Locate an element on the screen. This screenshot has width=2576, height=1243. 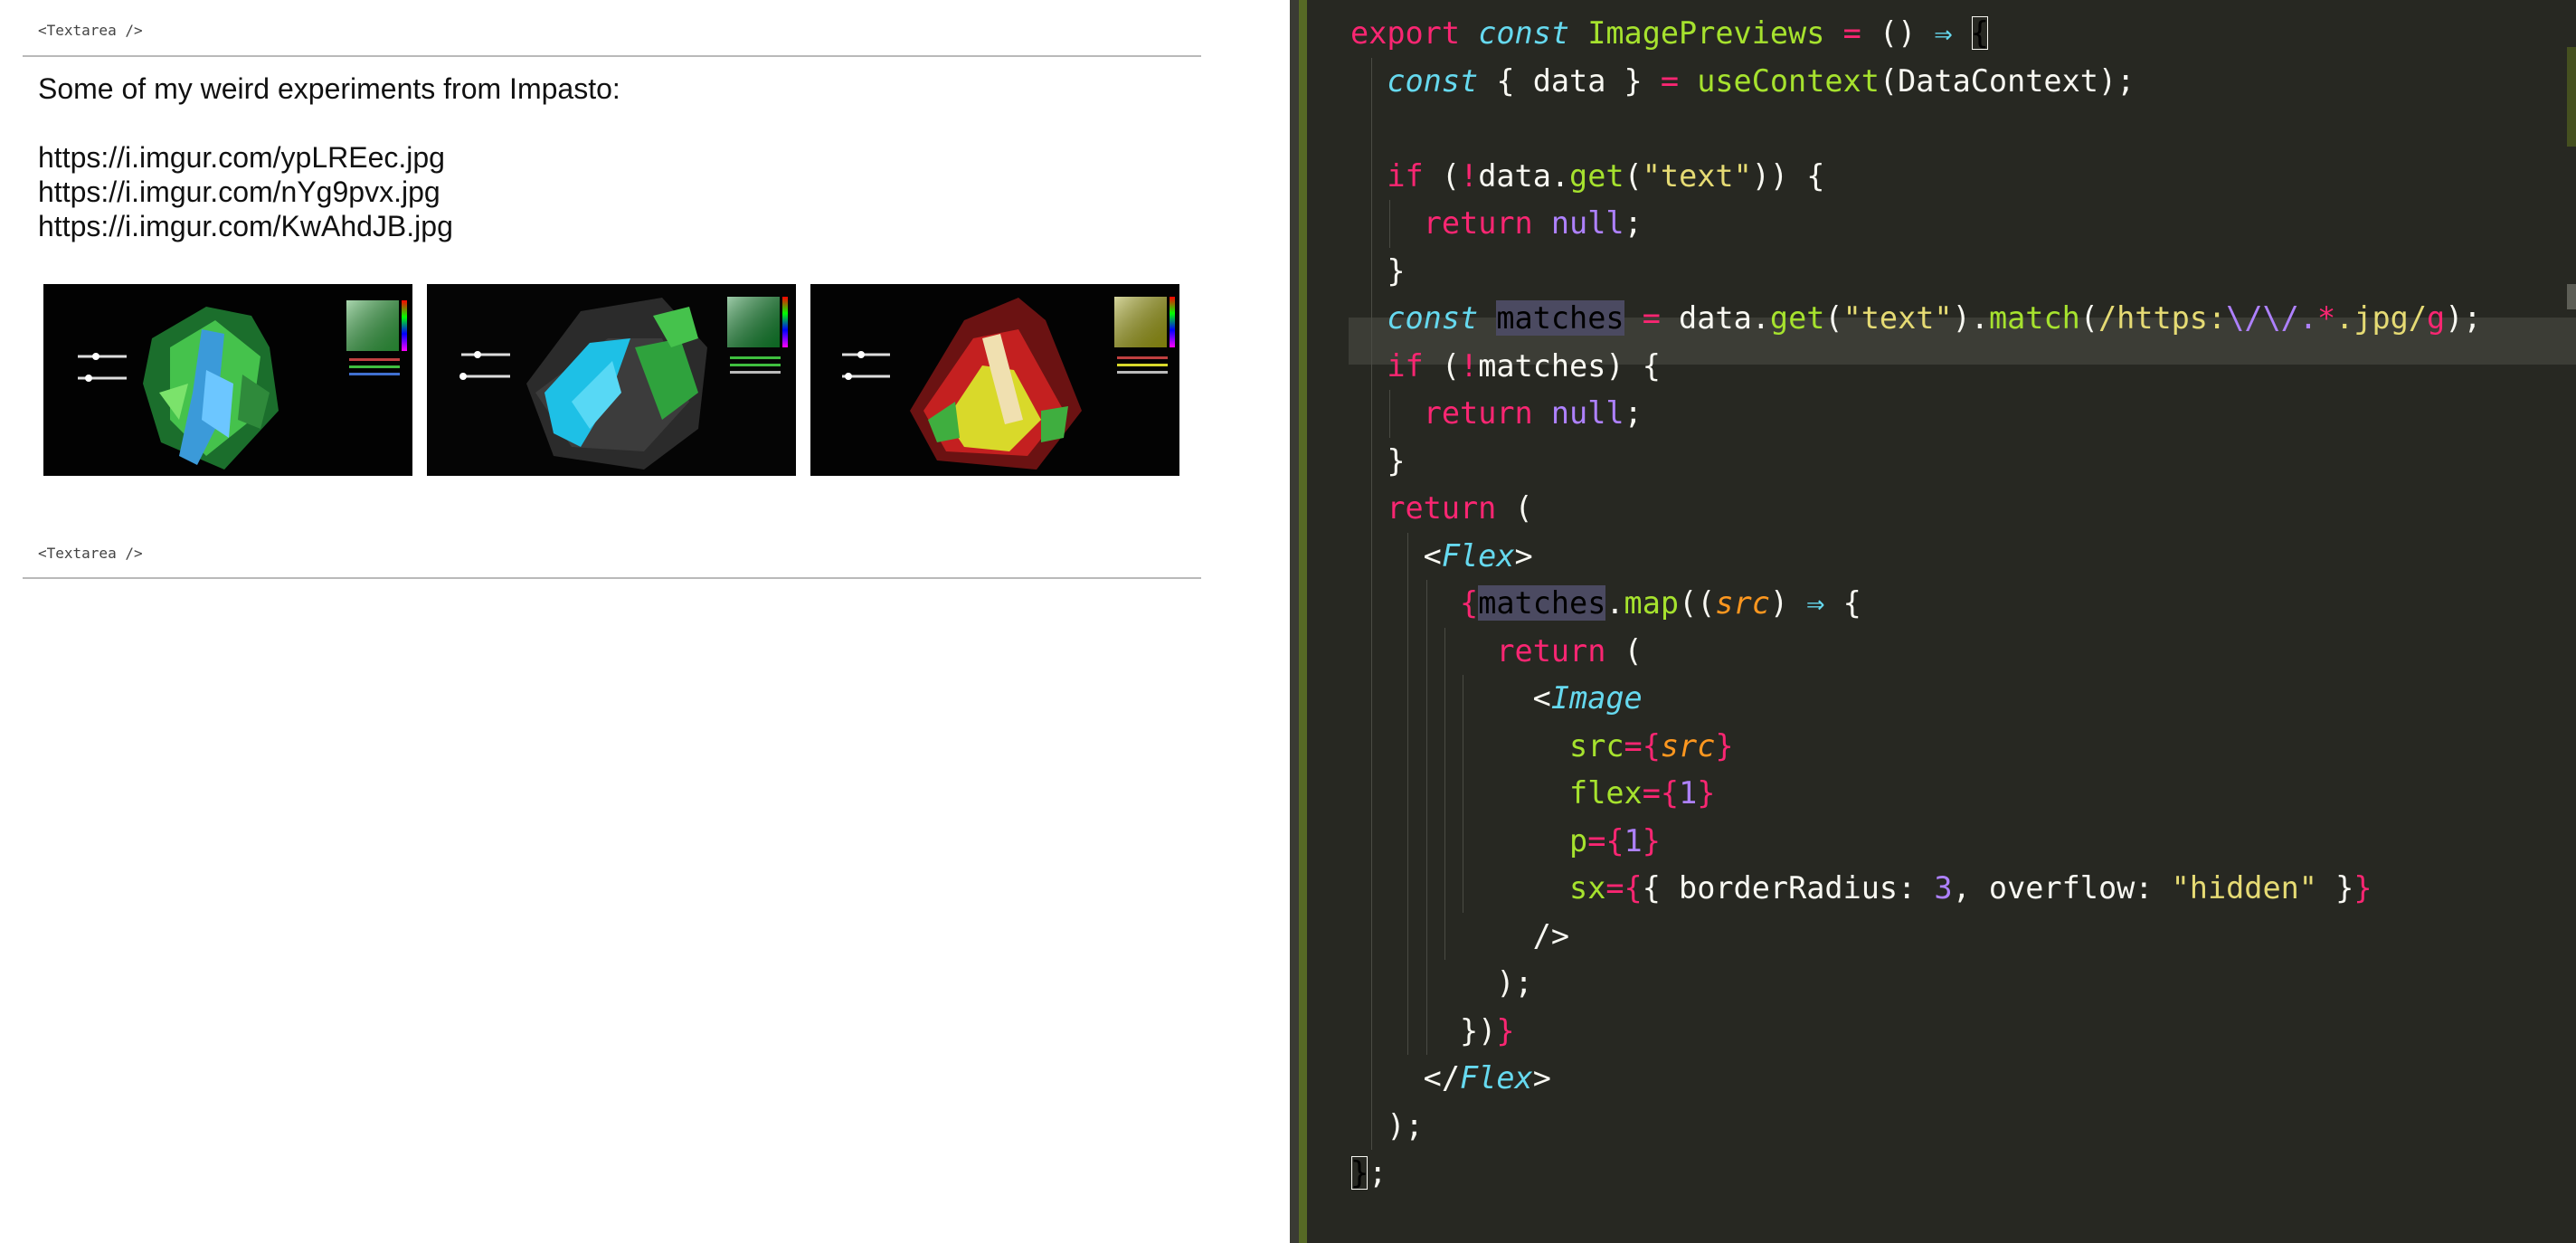
code-token: Flex is located at coordinates (1478, 555).